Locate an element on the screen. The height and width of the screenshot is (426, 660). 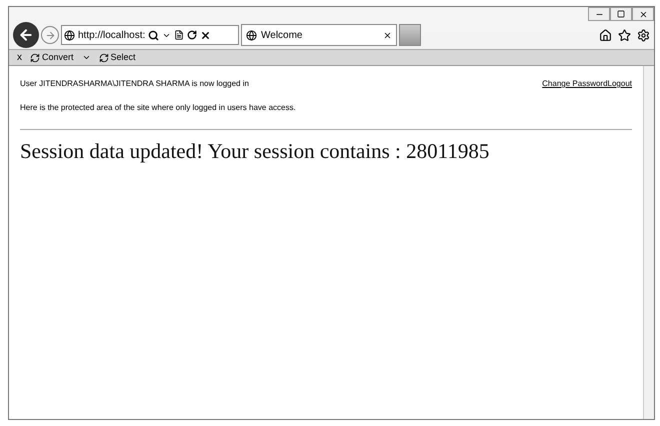
close-tab-icon is located at coordinates (387, 35).